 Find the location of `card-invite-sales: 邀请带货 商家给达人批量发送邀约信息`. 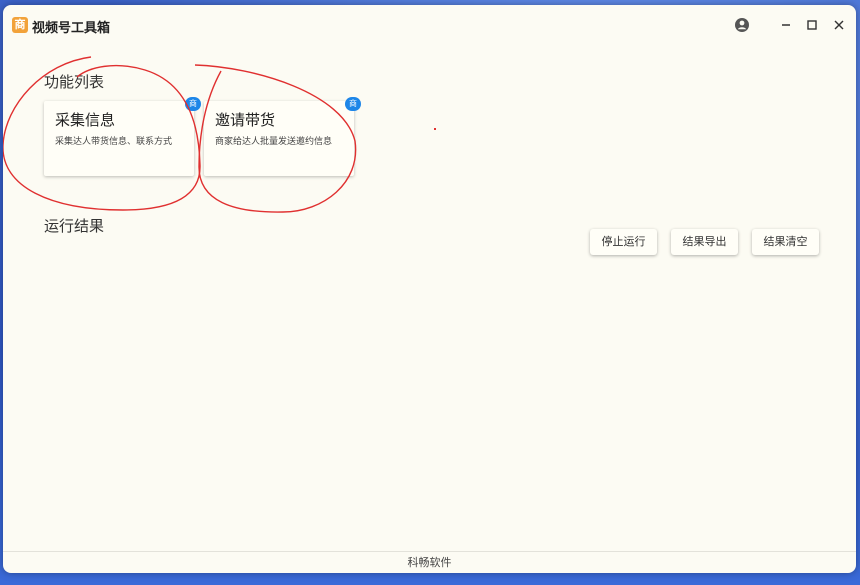

card-invite-sales: 邀请带货 商家给达人批量发送邀约信息 is located at coordinates (279, 138).